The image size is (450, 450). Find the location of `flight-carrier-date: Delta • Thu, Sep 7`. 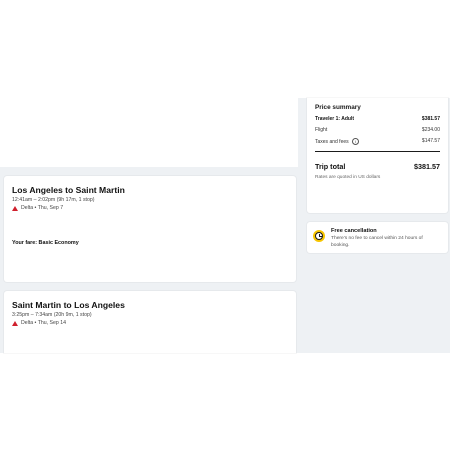

flight-carrier-date: Delta • Thu, Sep 7 is located at coordinates (37, 208).